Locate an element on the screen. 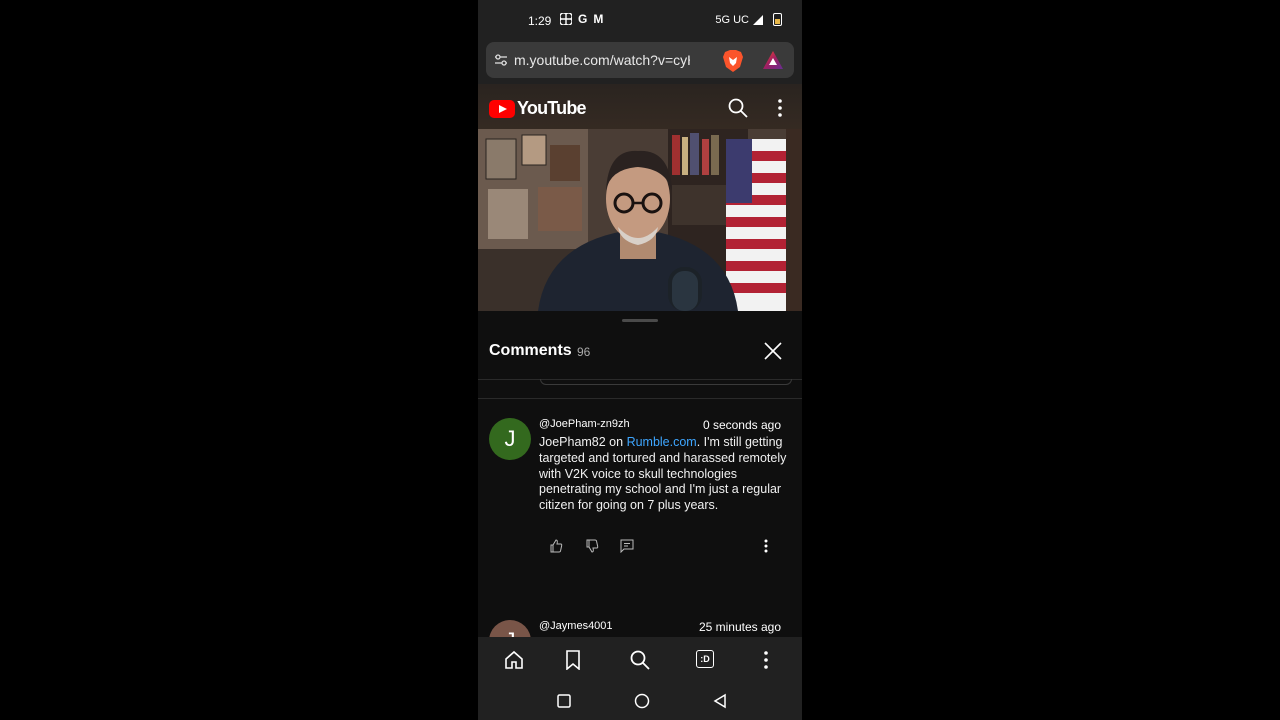 The height and width of the screenshot is (720, 1280). system-navigation-bar is located at coordinates (640, 700).